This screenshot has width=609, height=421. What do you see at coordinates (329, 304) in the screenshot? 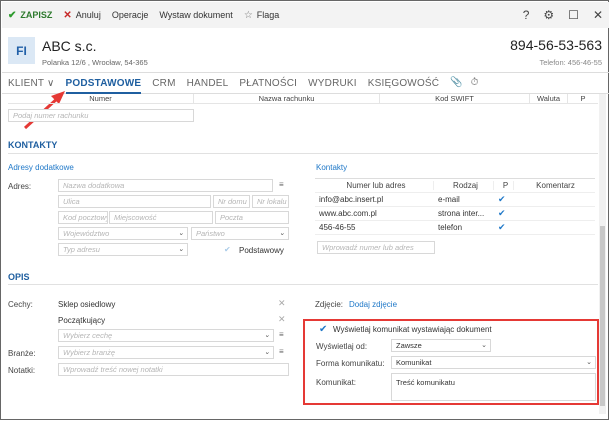
I see `photo-label: Zdjęcie:` at bounding box center [329, 304].